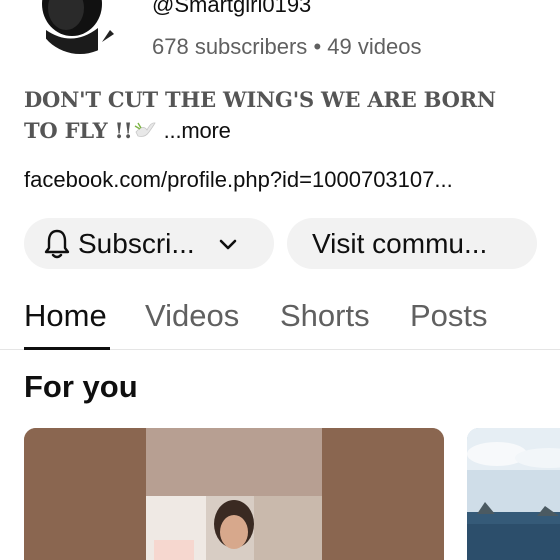  I want to click on channel-stats: 678 subscribers • 49 videos, so click(286, 47).